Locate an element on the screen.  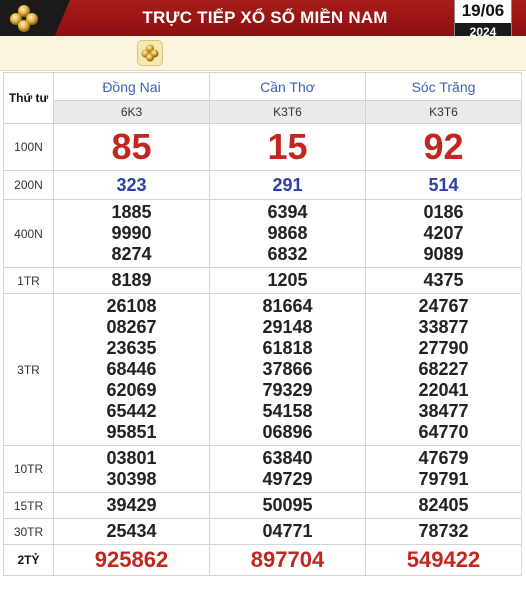
winning-number: 323 is located at coordinates (131, 185).